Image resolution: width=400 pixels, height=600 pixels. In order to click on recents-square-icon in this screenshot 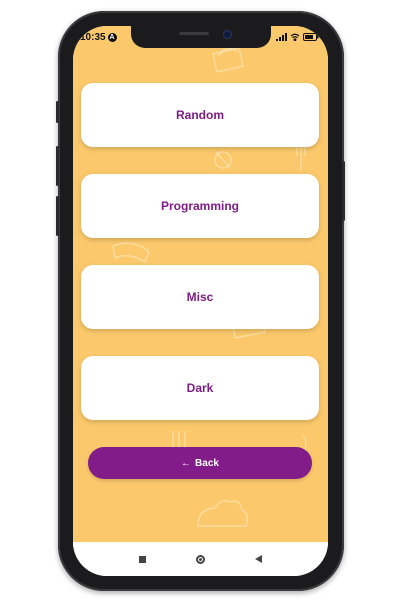, I will do `click(142, 559)`.